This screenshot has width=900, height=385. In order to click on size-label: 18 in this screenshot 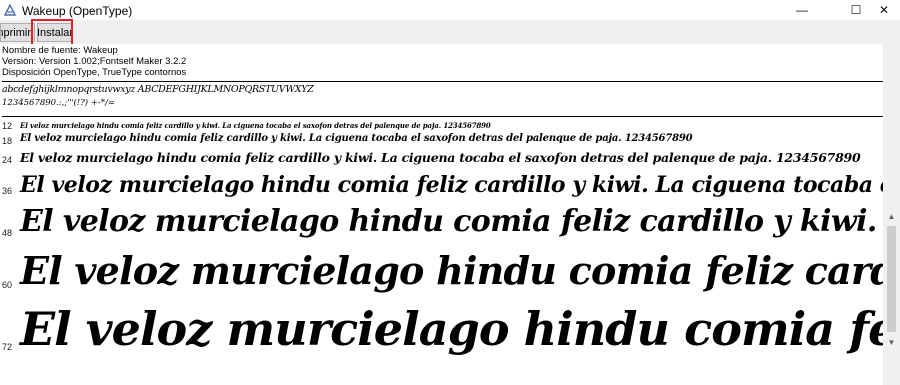, I will do `click(7, 141)`.